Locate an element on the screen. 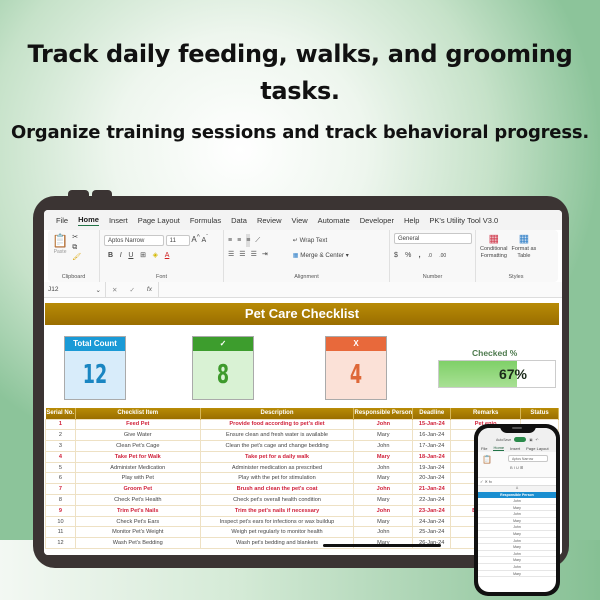  font-size-select: 11 is located at coordinates (177, 240).